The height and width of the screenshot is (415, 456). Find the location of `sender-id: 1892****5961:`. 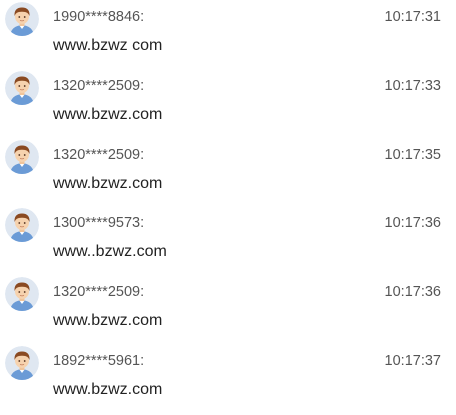

sender-id: 1892****5961: is located at coordinates (99, 361).